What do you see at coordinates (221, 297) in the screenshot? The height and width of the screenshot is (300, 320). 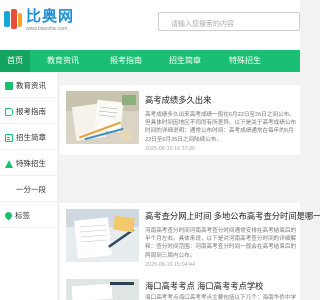 I see `article-summary: 海口高考考点海口高考考点主要包括以下几个：海南华侨中学考点等` at bounding box center [221, 297].